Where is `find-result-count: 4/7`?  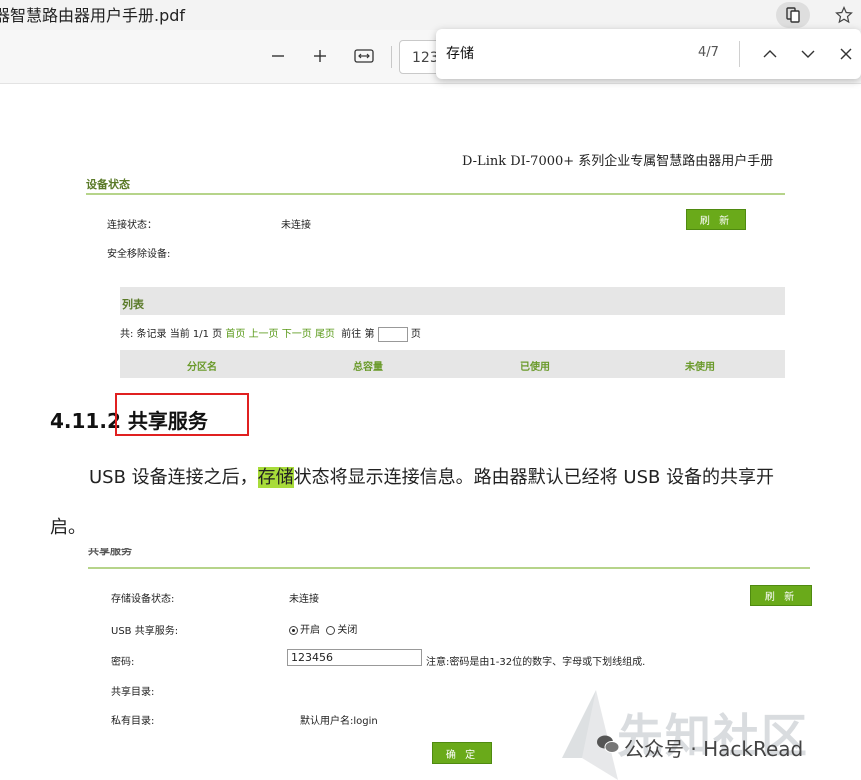
find-result-count: 4/7 is located at coordinates (708, 52).